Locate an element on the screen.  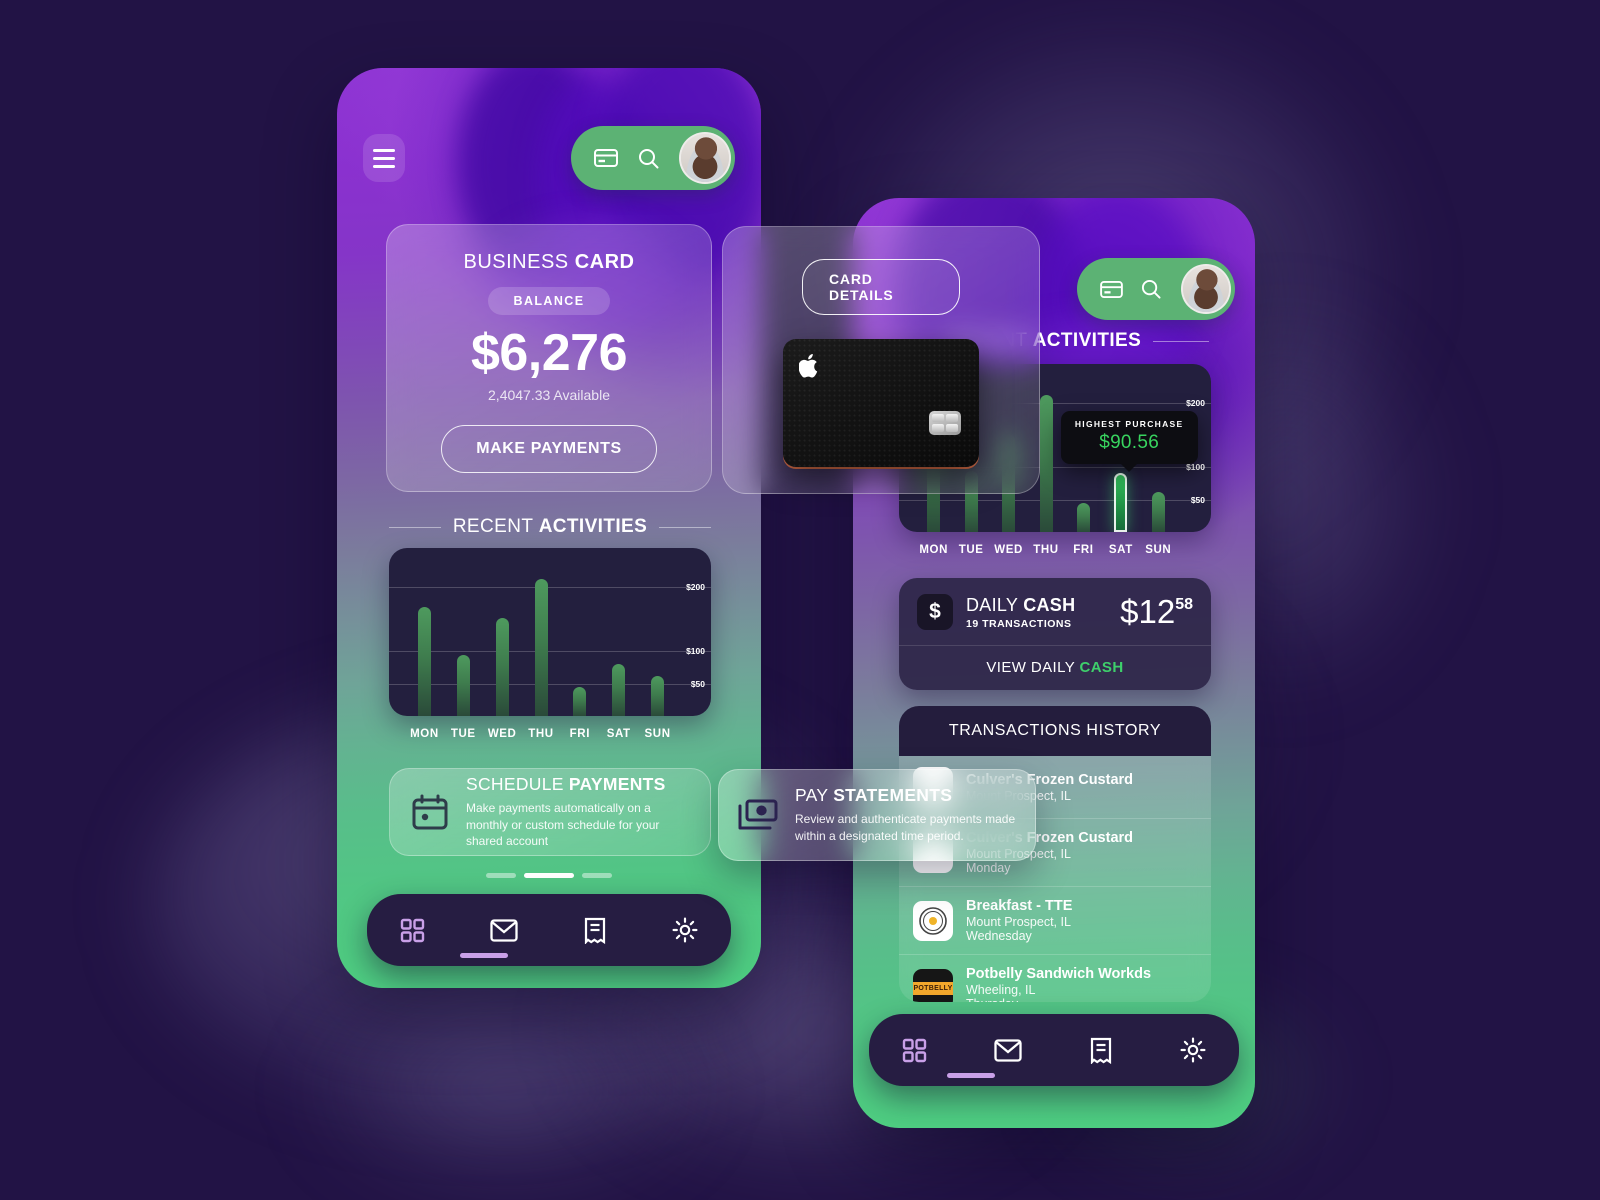
transactions-history-header: TRANSACTIONS HISTORY is located at coordinates (1055, 731).